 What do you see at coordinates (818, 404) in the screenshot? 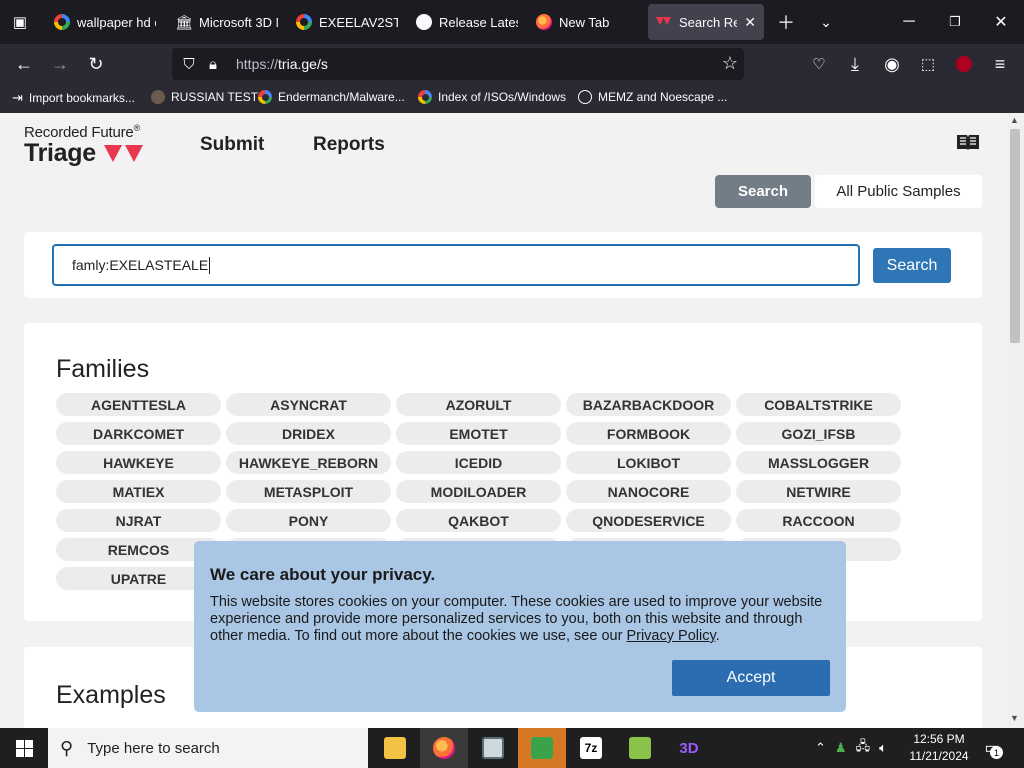
I see `family-pill: COBALTSTRIKE` at bounding box center [818, 404].